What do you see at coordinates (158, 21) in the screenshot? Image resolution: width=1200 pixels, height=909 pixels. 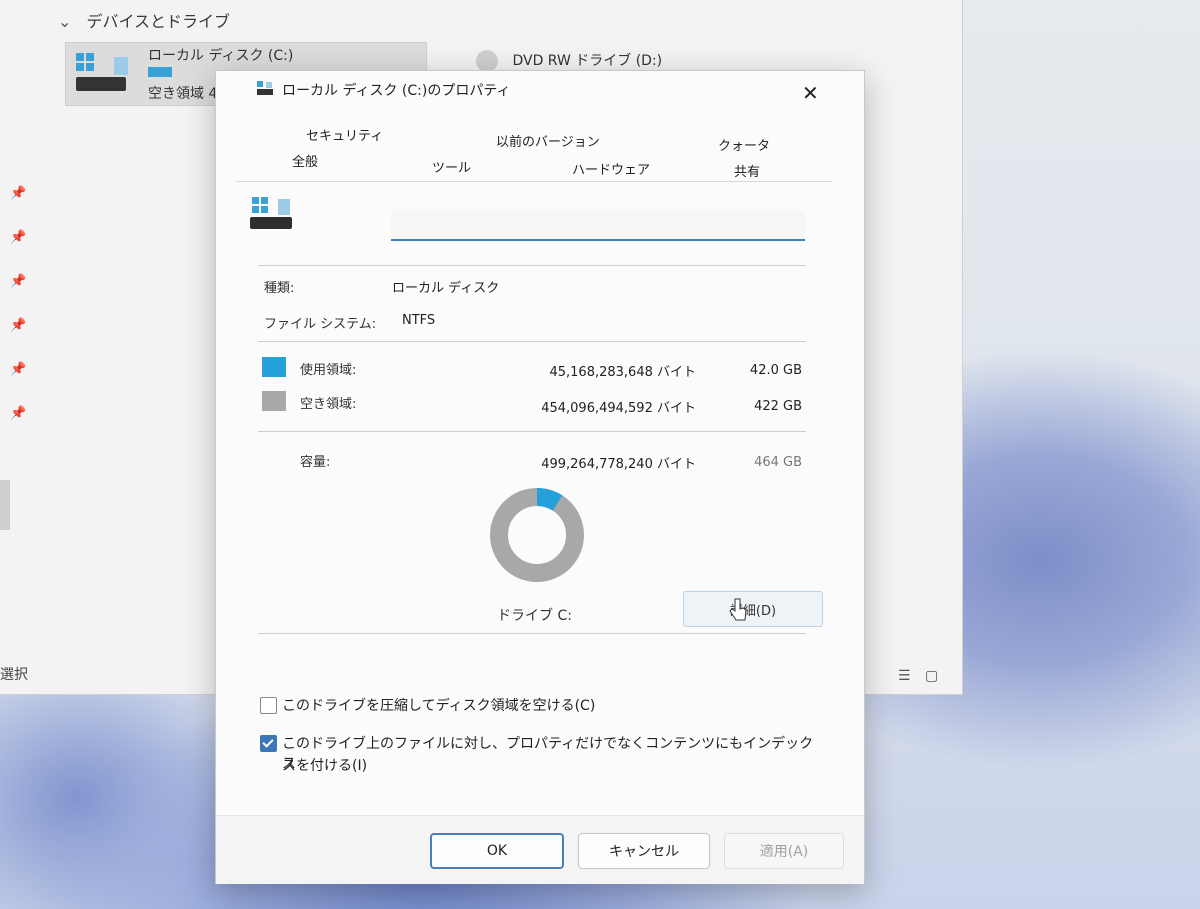 I see `devices-group-label: デバイスとドライブ` at bounding box center [158, 21].